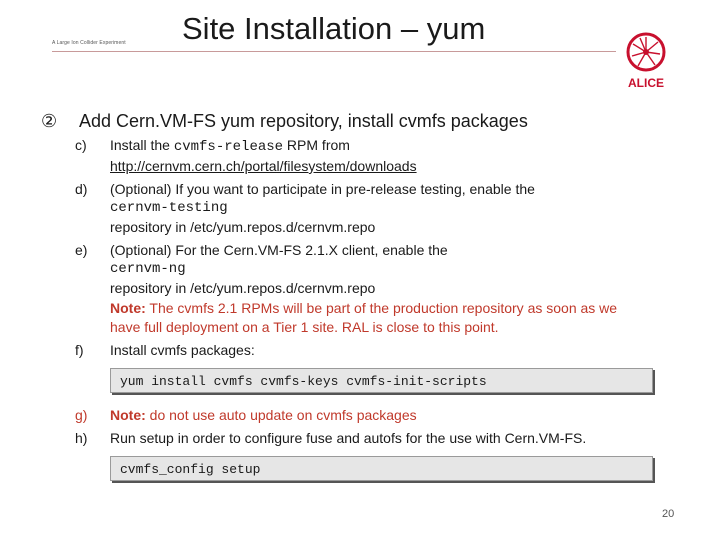  Describe the element at coordinates (281, 415) in the screenshot. I see `item-g-text: do not use auto update on cvmfs packages` at that location.